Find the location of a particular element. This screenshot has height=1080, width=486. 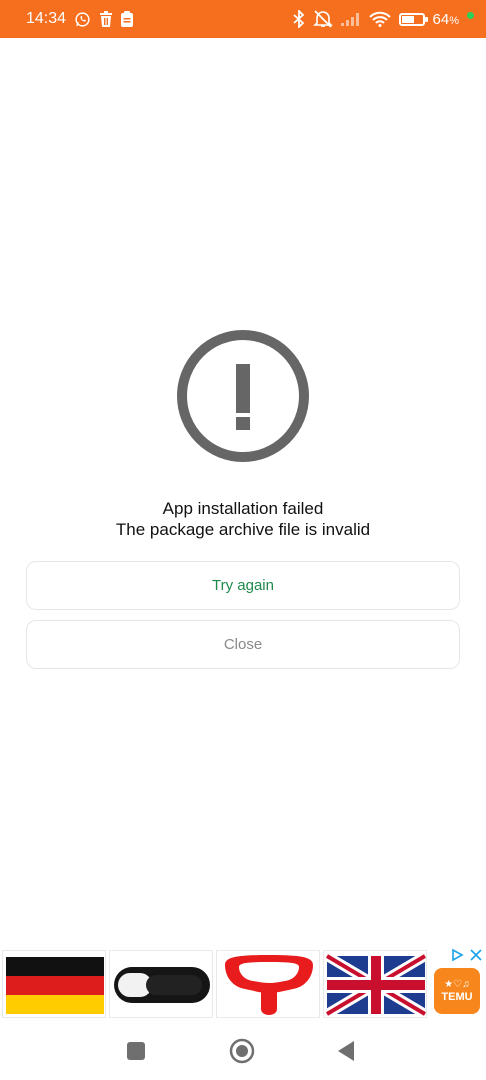

ad-banner: ★♡♫ TEMU is located at coordinates (243, 983).